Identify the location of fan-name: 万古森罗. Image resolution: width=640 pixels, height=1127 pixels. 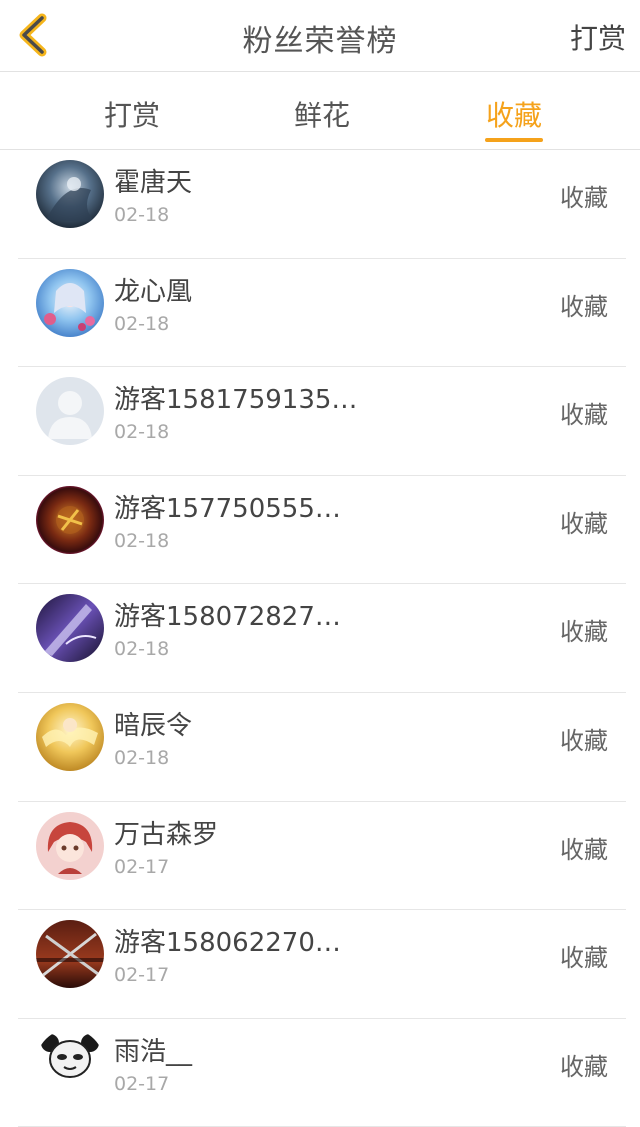
(166, 834).